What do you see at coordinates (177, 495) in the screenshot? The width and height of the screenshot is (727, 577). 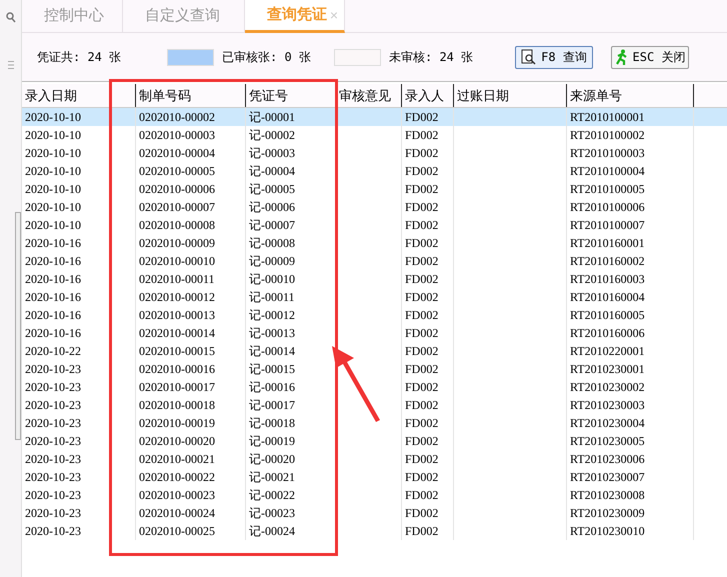 I see `table-cell-text: 0202010-00023` at bounding box center [177, 495].